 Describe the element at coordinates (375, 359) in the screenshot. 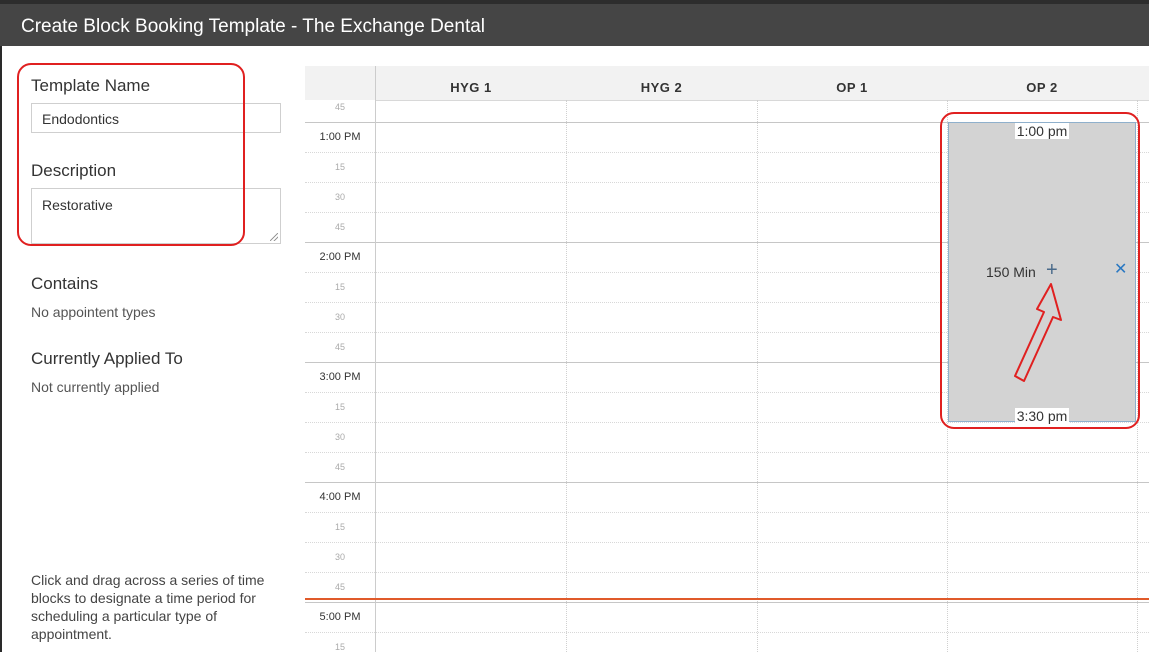

I see `gutter-divider` at that location.